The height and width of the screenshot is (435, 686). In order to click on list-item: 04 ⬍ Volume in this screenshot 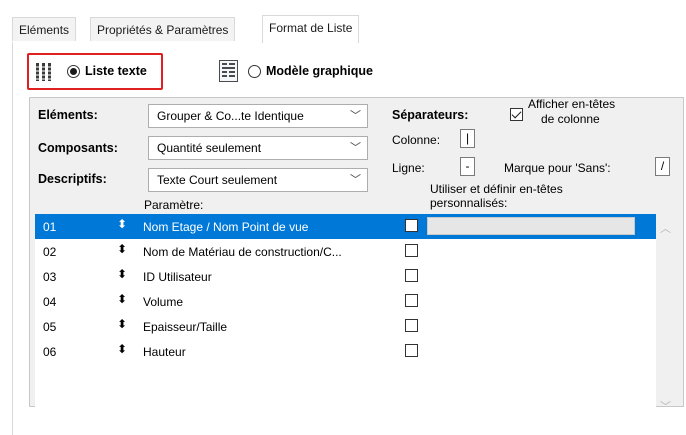, I will do `click(345, 301)`.